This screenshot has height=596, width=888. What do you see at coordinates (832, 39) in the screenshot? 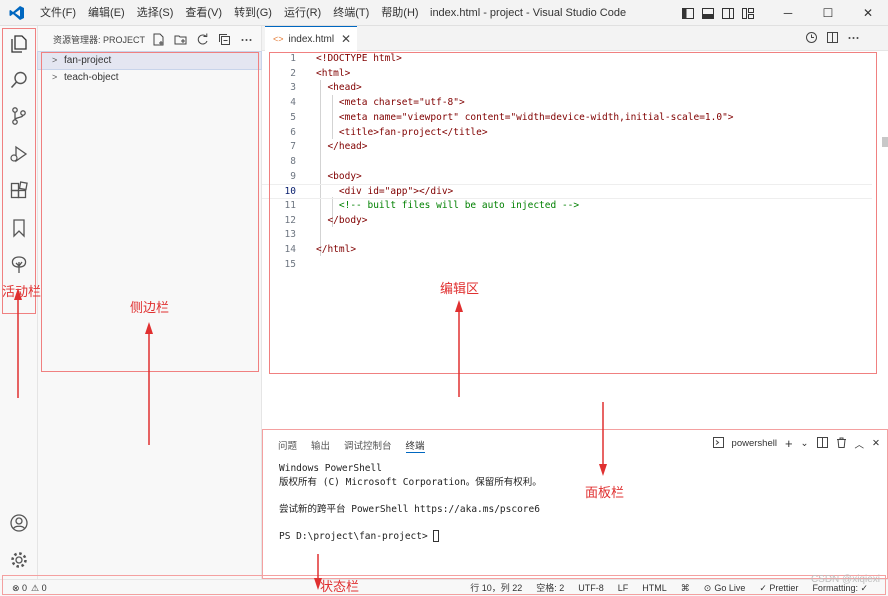
I see `split-editor-icon` at bounding box center [832, 39].